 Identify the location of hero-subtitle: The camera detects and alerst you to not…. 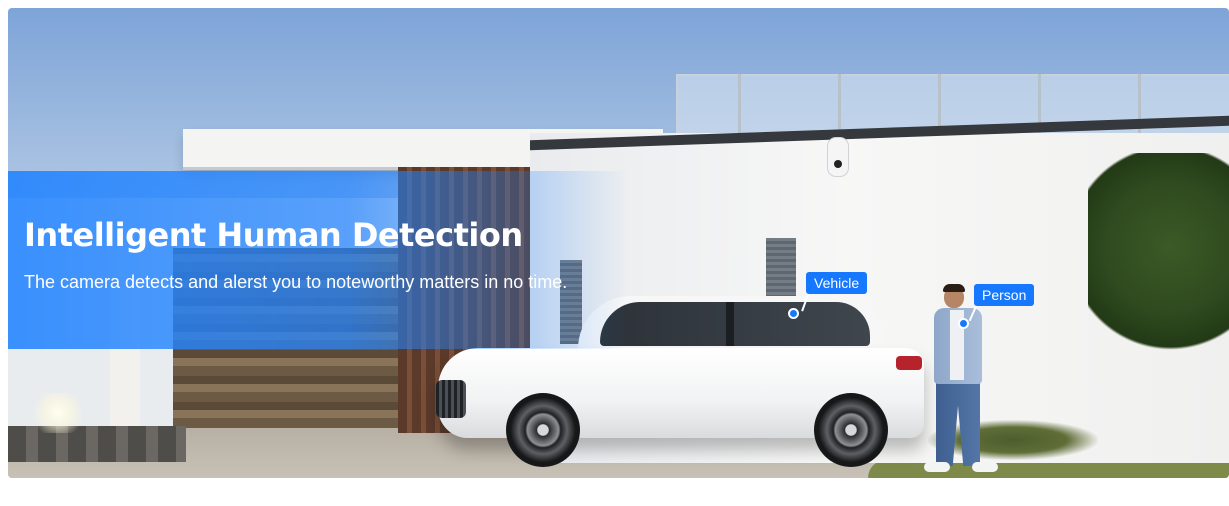
(296, 282).